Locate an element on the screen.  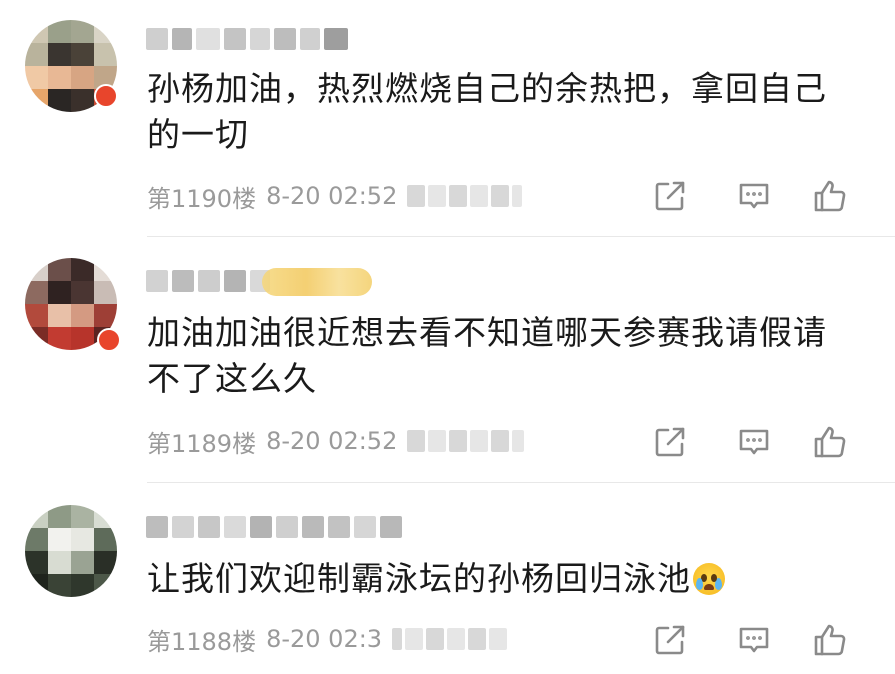
crying-face-emoji is located at coordinates (709, 579).